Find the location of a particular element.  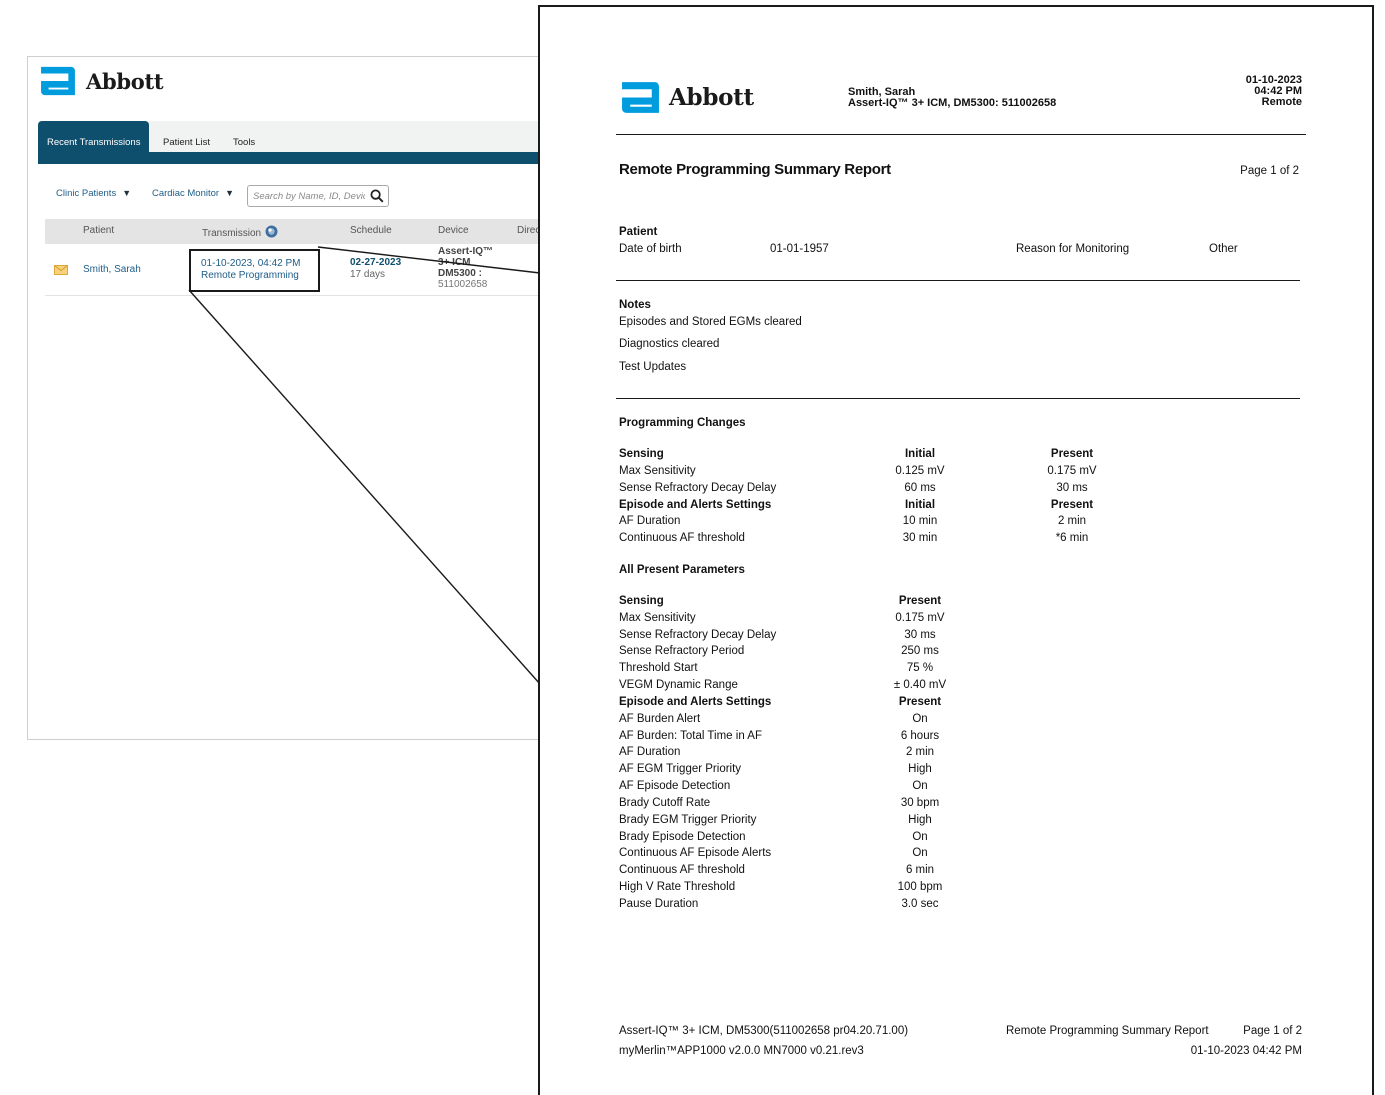

changes-row-label: AF Duration is located at coordinates (650, 521).